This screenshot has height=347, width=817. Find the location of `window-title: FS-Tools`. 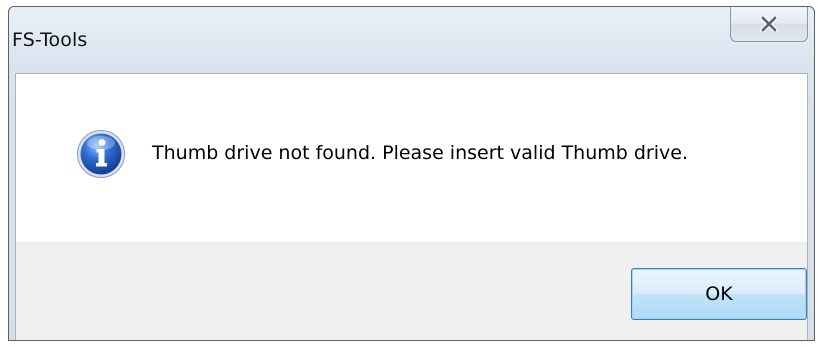

window-title: FS-Tools is located at coordinates (50, 40).